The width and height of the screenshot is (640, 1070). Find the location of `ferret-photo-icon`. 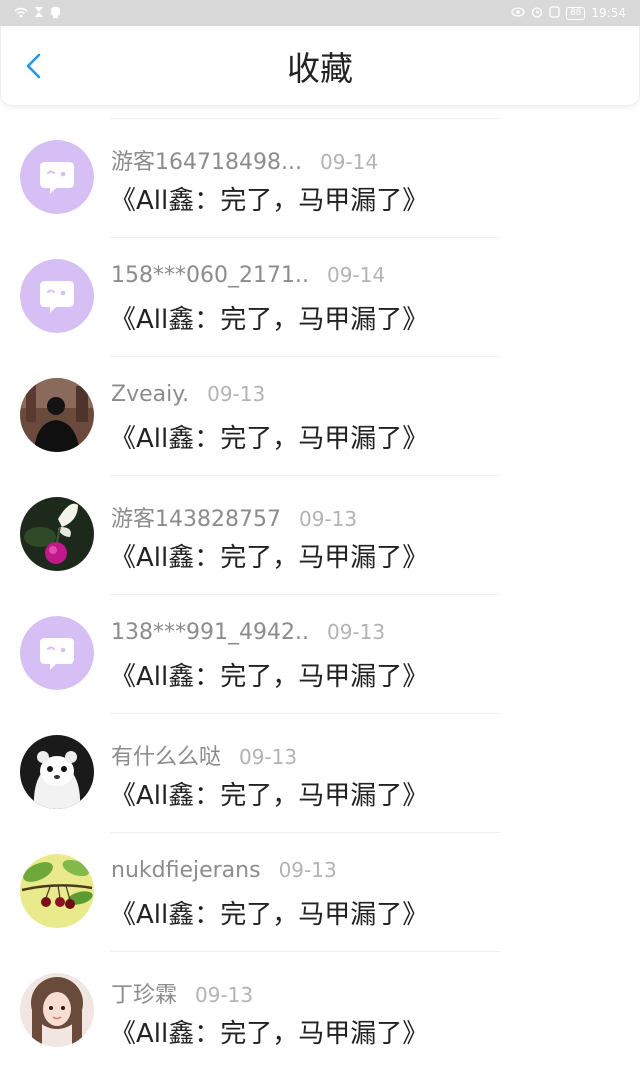

ferret-photo-icon is located at coordinates (57, 772).